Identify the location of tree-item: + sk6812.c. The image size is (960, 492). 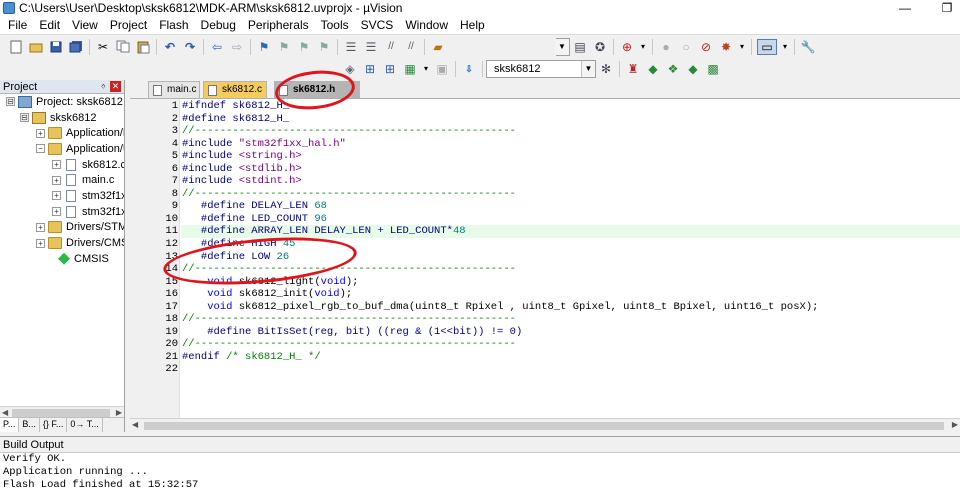
(62, 165).